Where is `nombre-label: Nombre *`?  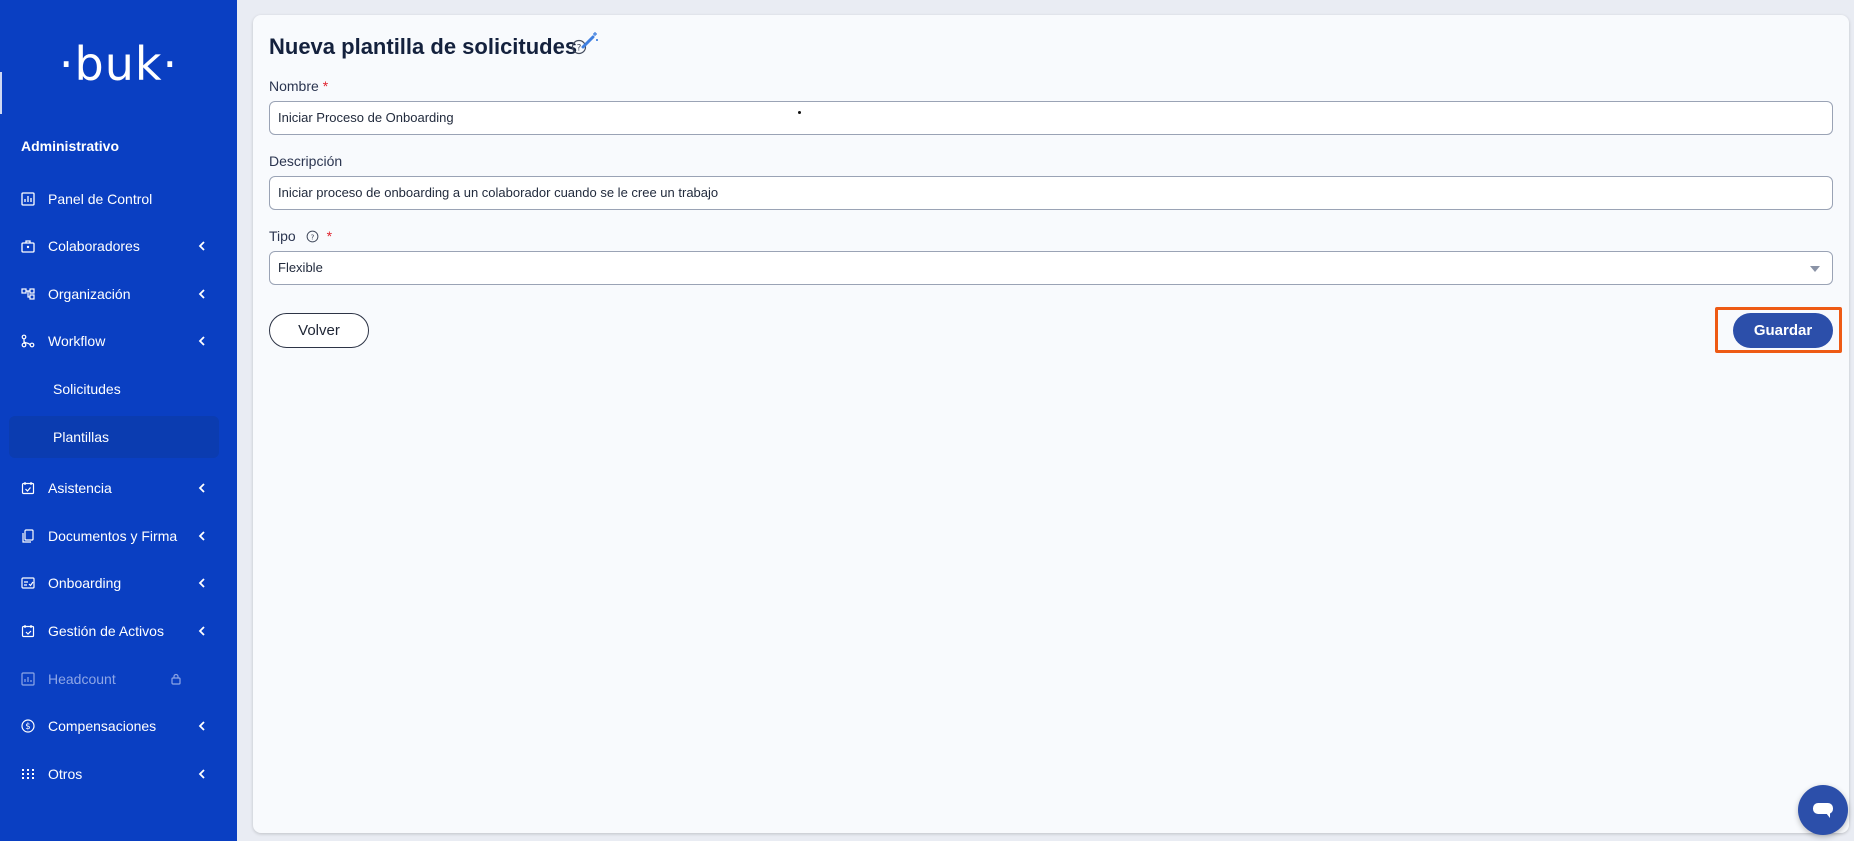
nombre-label: Nombre * is located at coordinates (298, 86).